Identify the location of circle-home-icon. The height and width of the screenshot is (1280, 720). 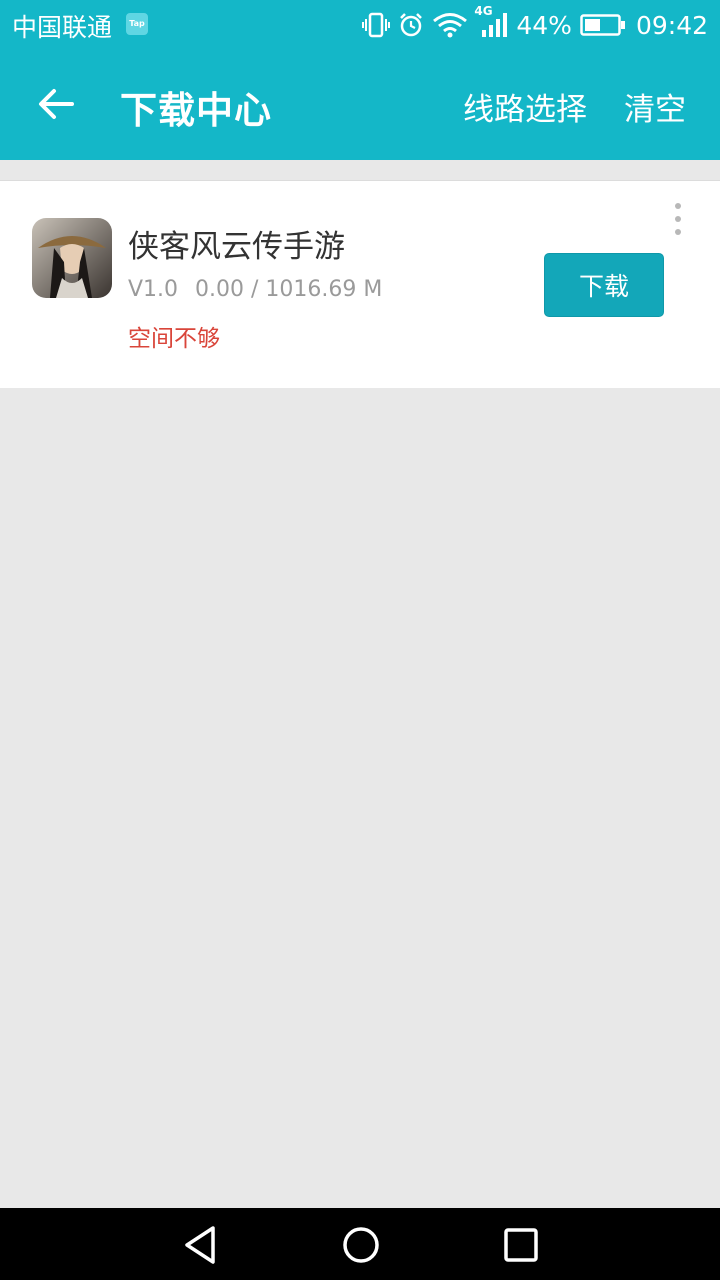
(361, 1245).